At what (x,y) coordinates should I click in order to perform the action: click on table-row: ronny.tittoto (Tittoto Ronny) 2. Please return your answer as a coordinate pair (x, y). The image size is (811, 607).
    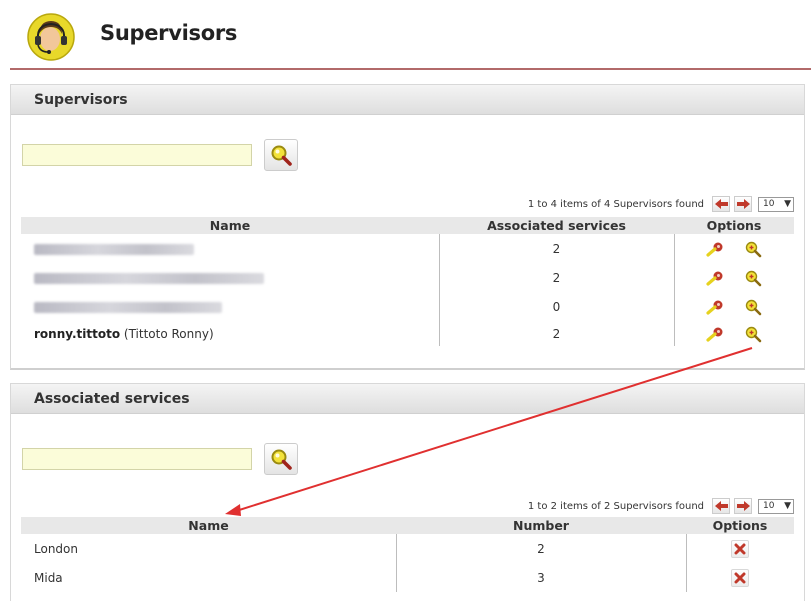
    Looking at the image, I should click on (407, 333).